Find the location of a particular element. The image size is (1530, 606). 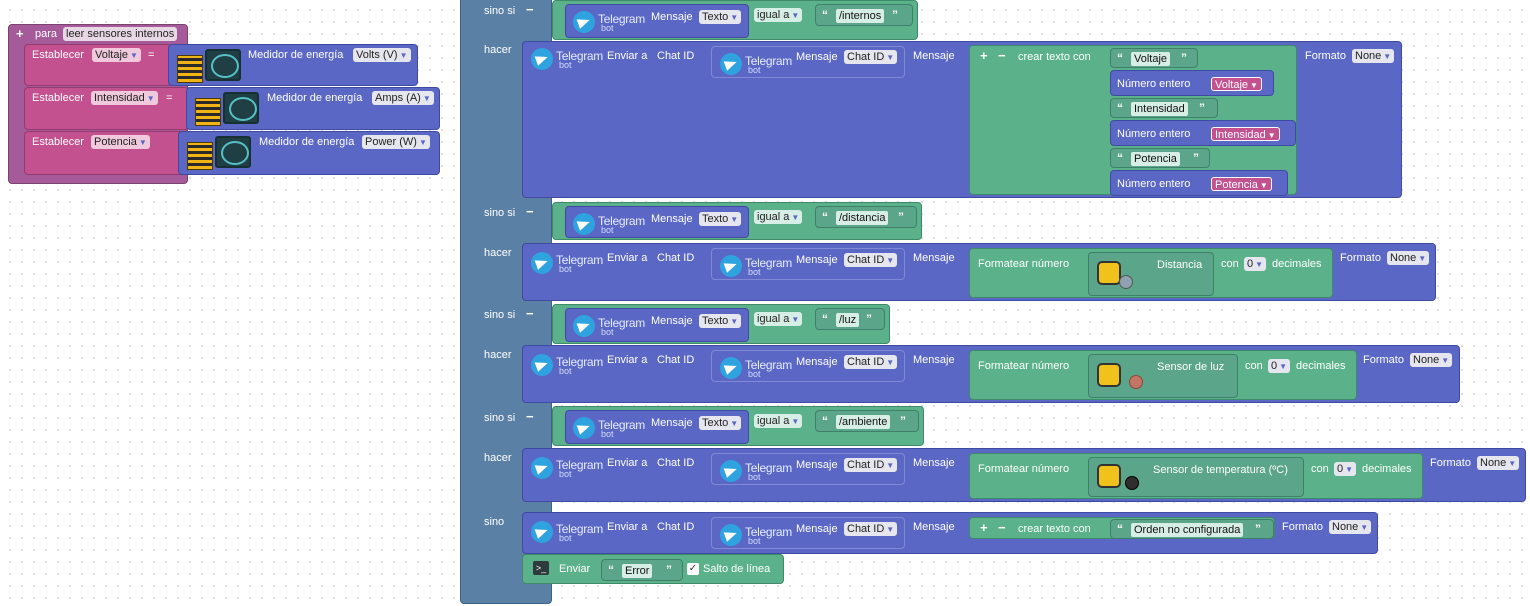

set-intensidad-block: Establecer Intensidad ▼ = is located at coordinates (106, 108).